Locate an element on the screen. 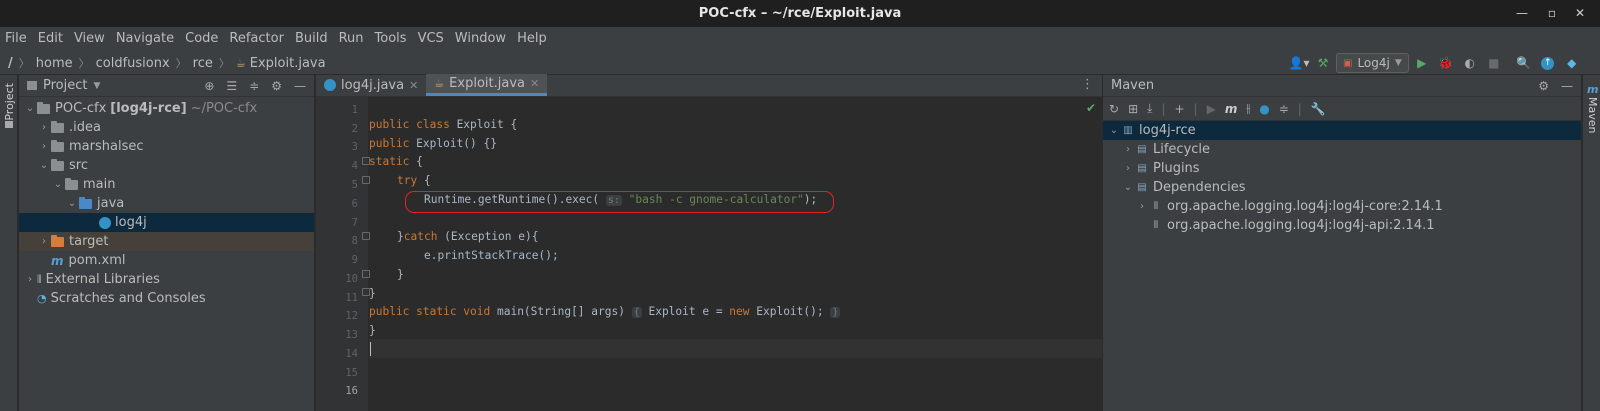  tree-item-idea: › .idea is located at coordinates (166, 127).